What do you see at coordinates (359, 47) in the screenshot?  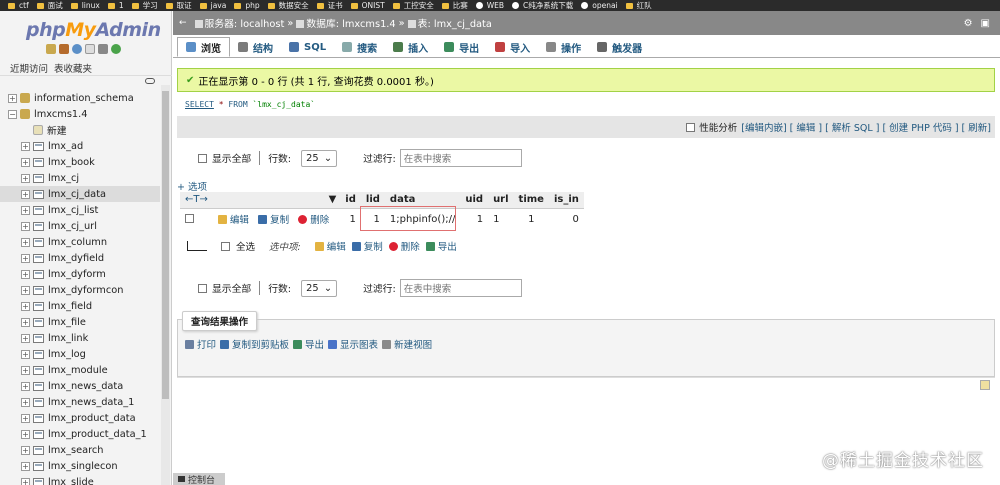 I see `tab-3: 搜索` at bounding box center [359, 47].